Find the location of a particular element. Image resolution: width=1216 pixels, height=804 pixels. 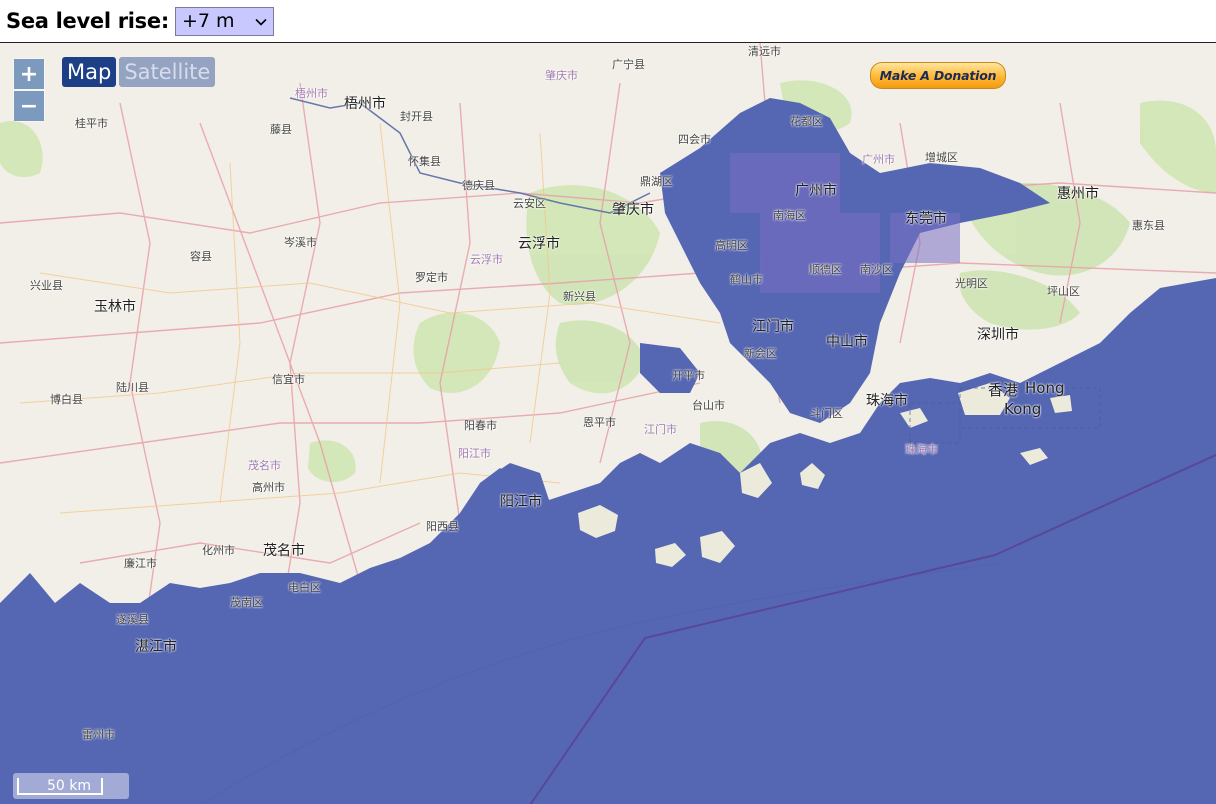

place-label: 香港 is located at coordinates (1003, 390).